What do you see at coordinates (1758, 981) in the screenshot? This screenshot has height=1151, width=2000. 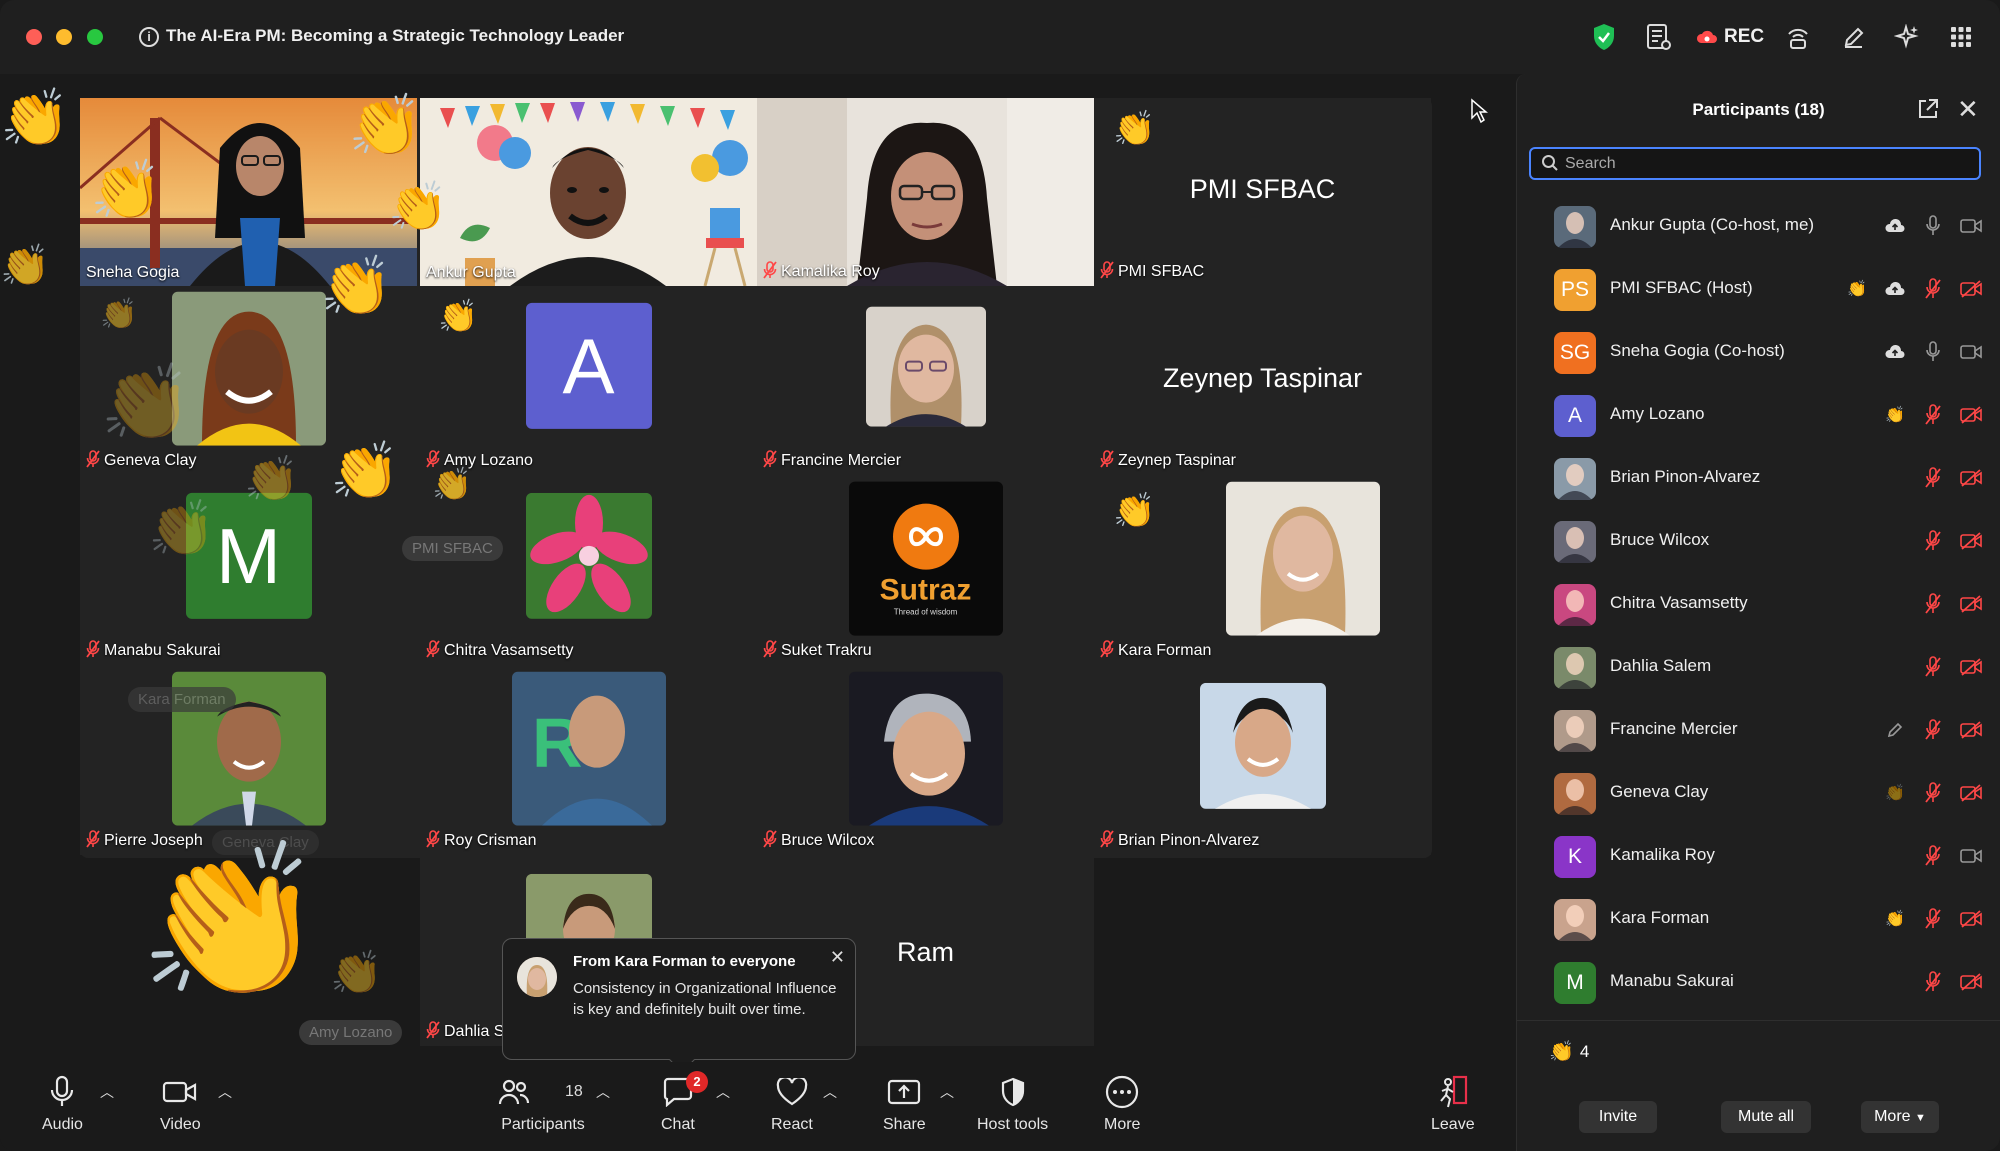 I see `participant-row: M Manabu Sakurai` at bounding box center [1758, 981].